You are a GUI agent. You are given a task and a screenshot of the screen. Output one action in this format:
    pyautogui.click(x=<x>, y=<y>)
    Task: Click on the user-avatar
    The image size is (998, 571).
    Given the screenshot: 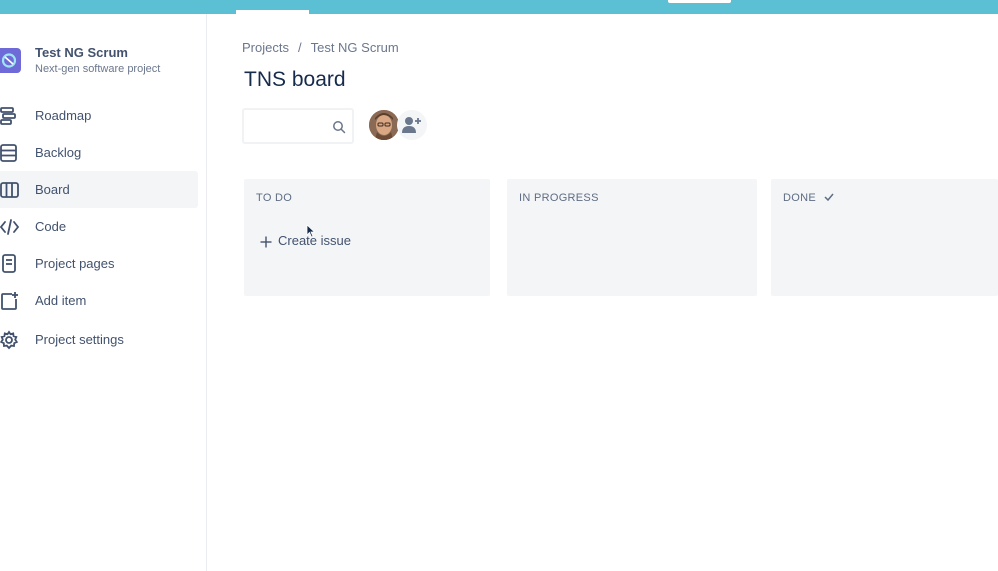 What is the action you would take?
    pyautogui.click(x=384, y=125)
    